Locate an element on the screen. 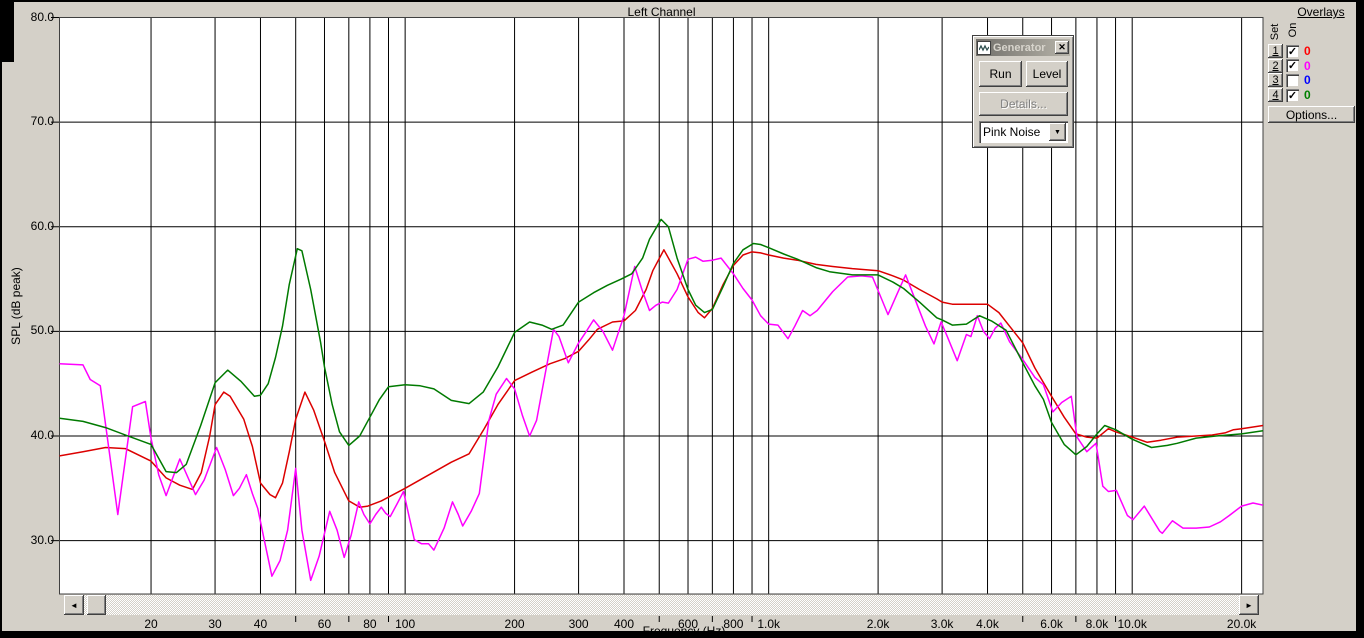 Image resolution: width=1364 pixels, height=638 pixels. scrollbar-thumb is located at coordinates (96, 605).